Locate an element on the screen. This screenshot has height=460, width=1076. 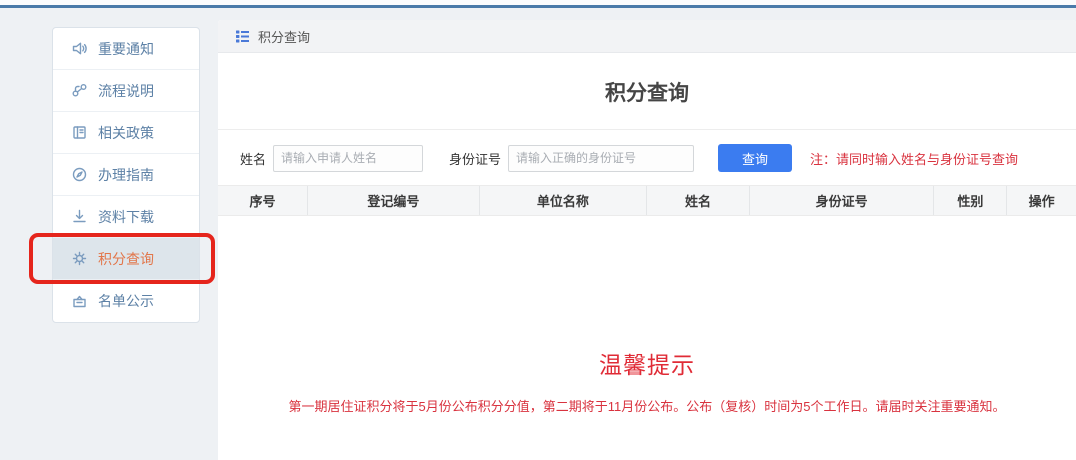
flow-icon is located at coordinates (79, 90).